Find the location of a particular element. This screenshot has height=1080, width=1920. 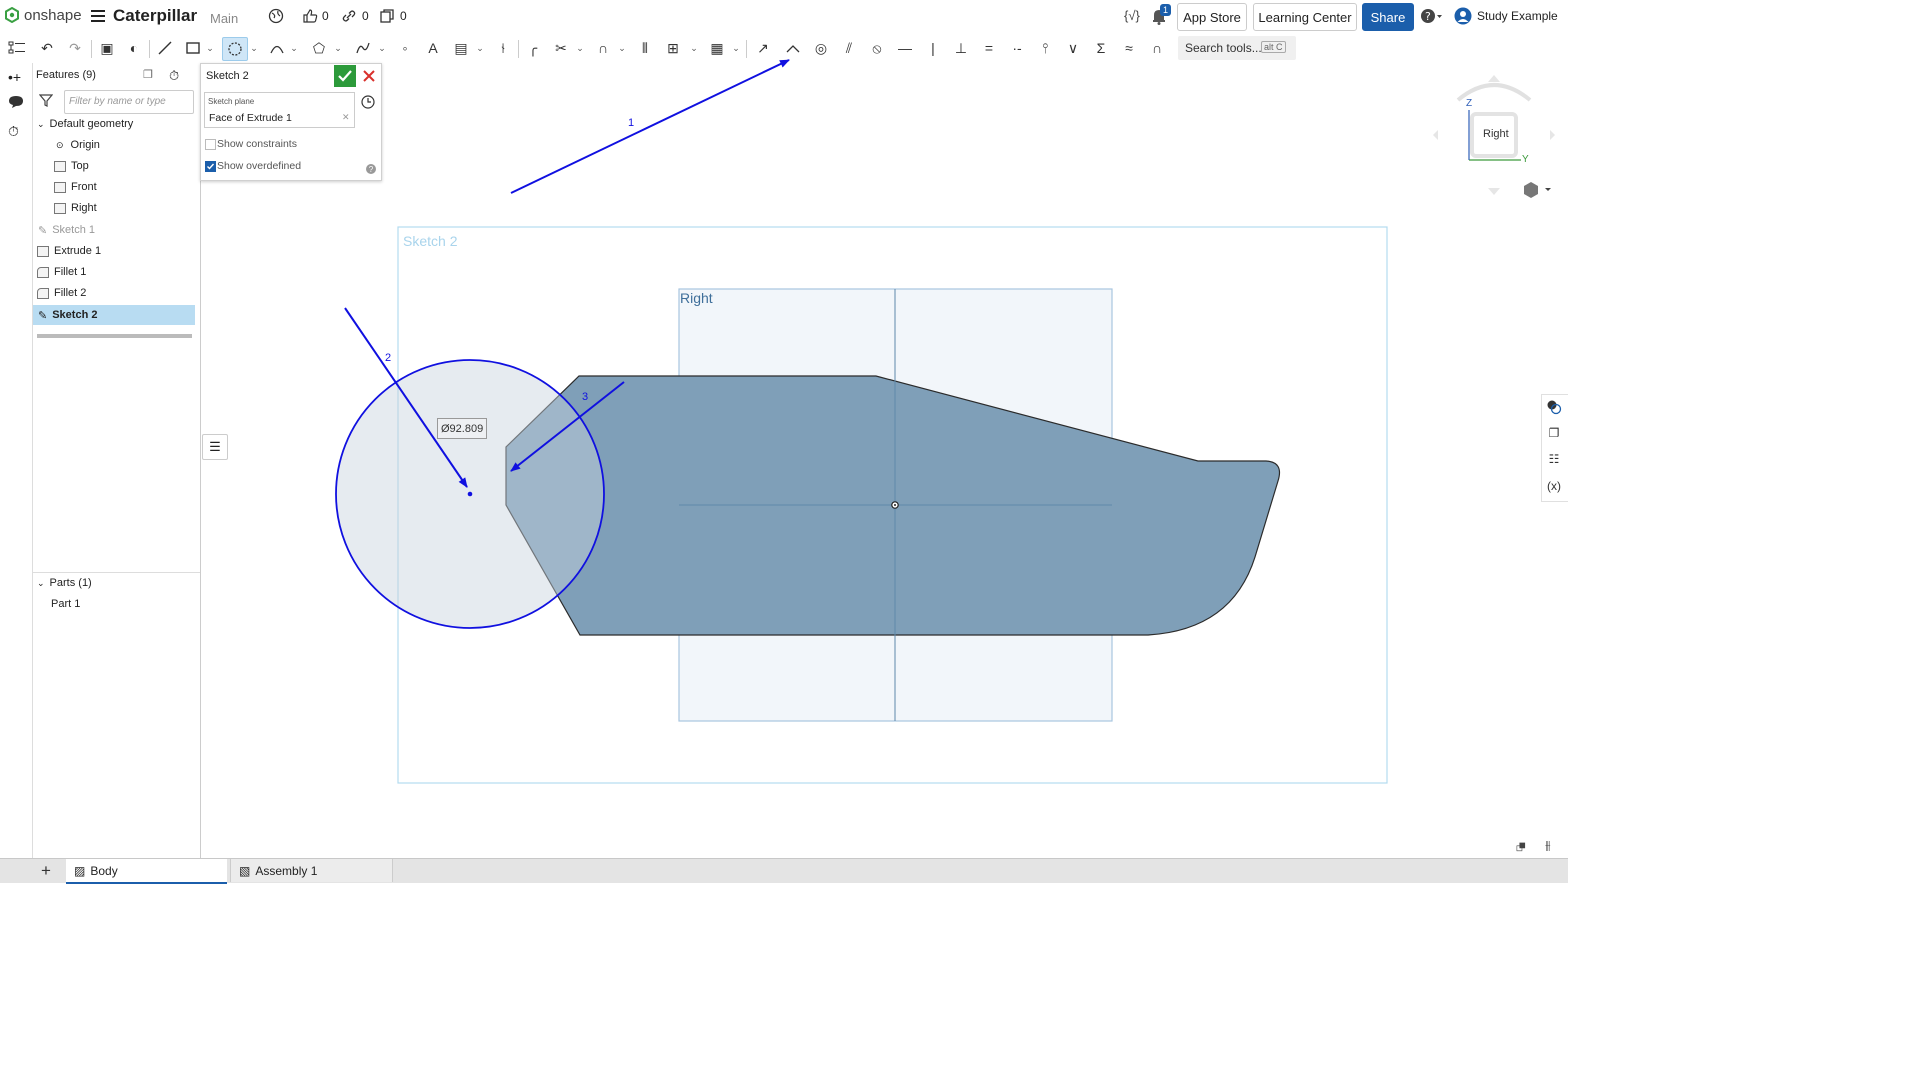

close-icon is located at coordinates (369, 76).